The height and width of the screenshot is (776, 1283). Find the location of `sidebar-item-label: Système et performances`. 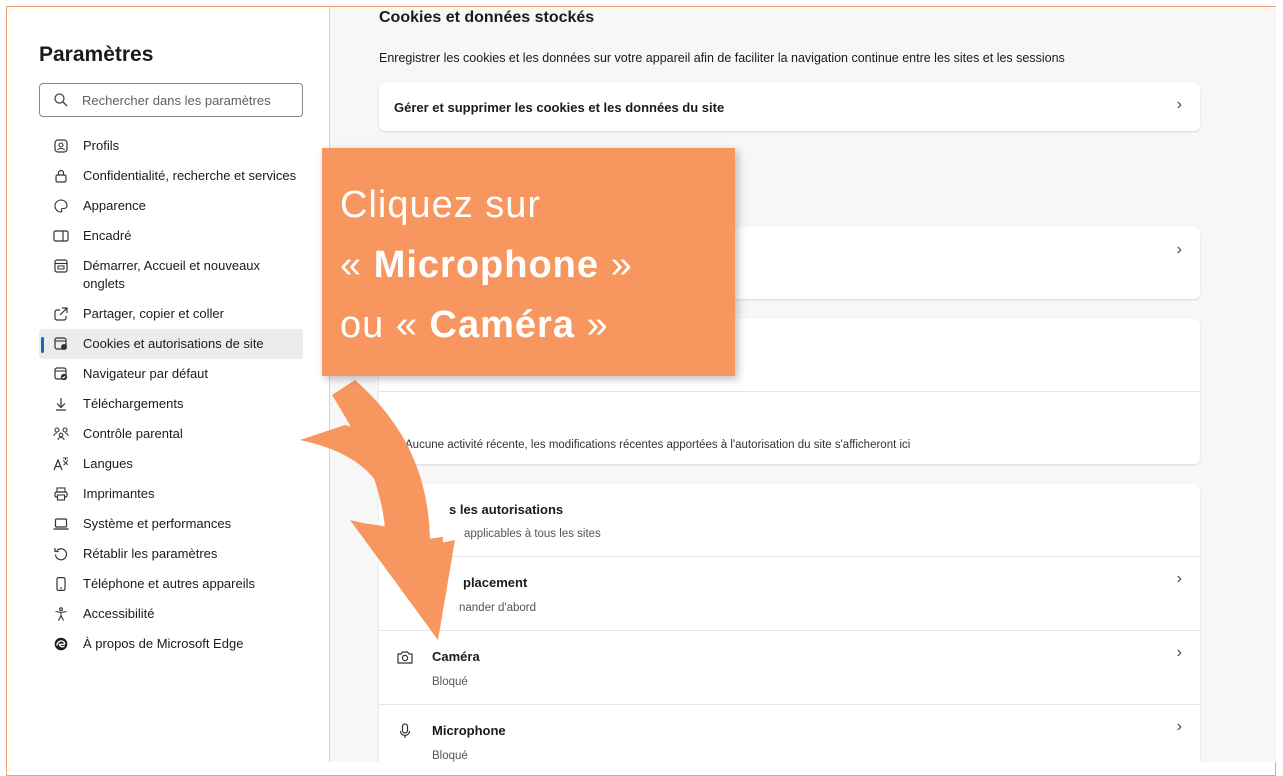

sidebar-item-label: Système et performances is located at coordinates (157, 523).